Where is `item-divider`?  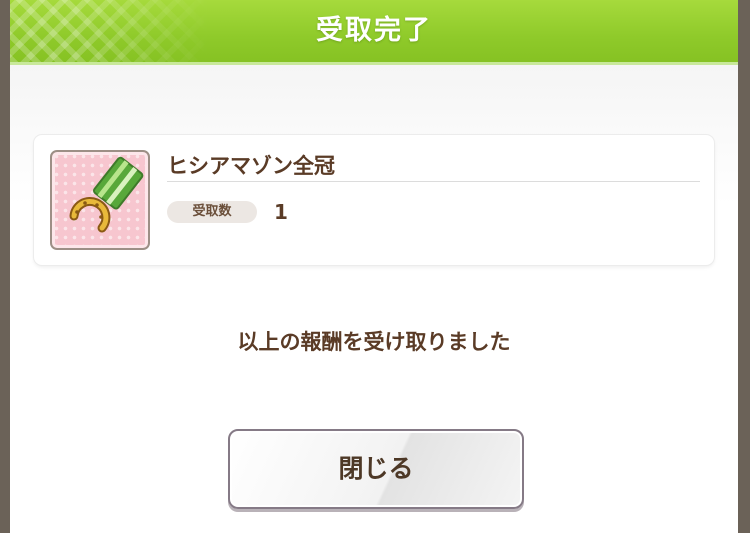
item-divider is located at coordinates (433, 181).